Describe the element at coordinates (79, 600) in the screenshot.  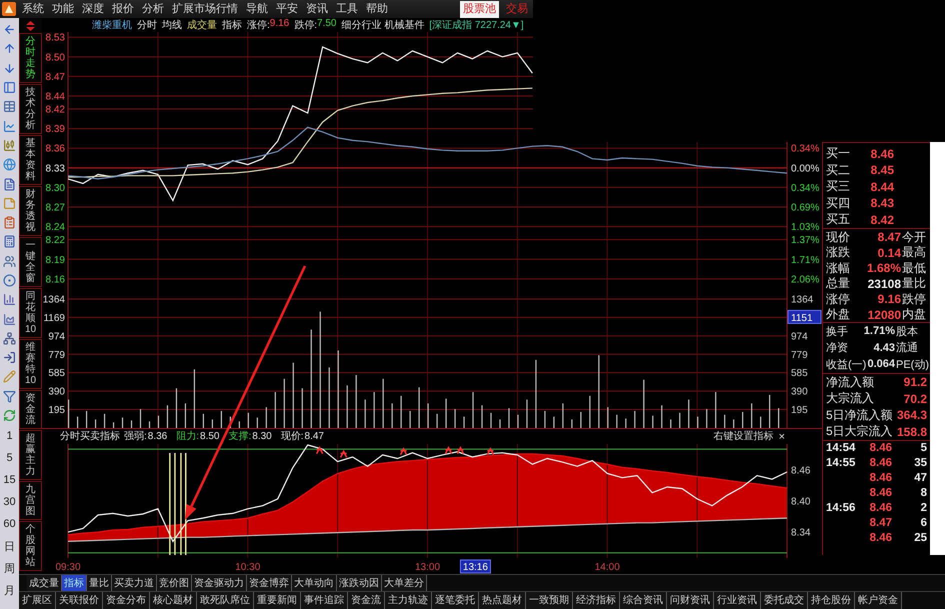
I see `extension-tab: 关联报价` at that location.